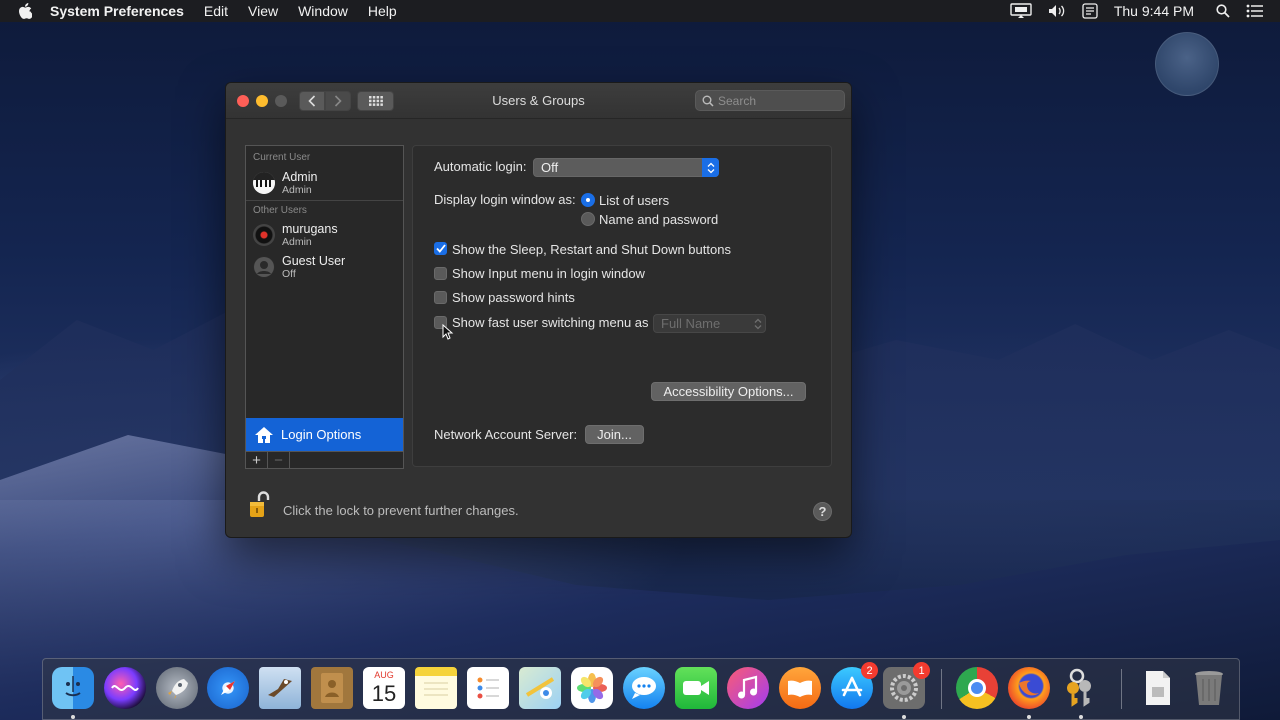 Image resolution: width=1280 pixels, height=720 pixels. I want to click on fast-user-switching-value: Full Name, so click(691, 323).